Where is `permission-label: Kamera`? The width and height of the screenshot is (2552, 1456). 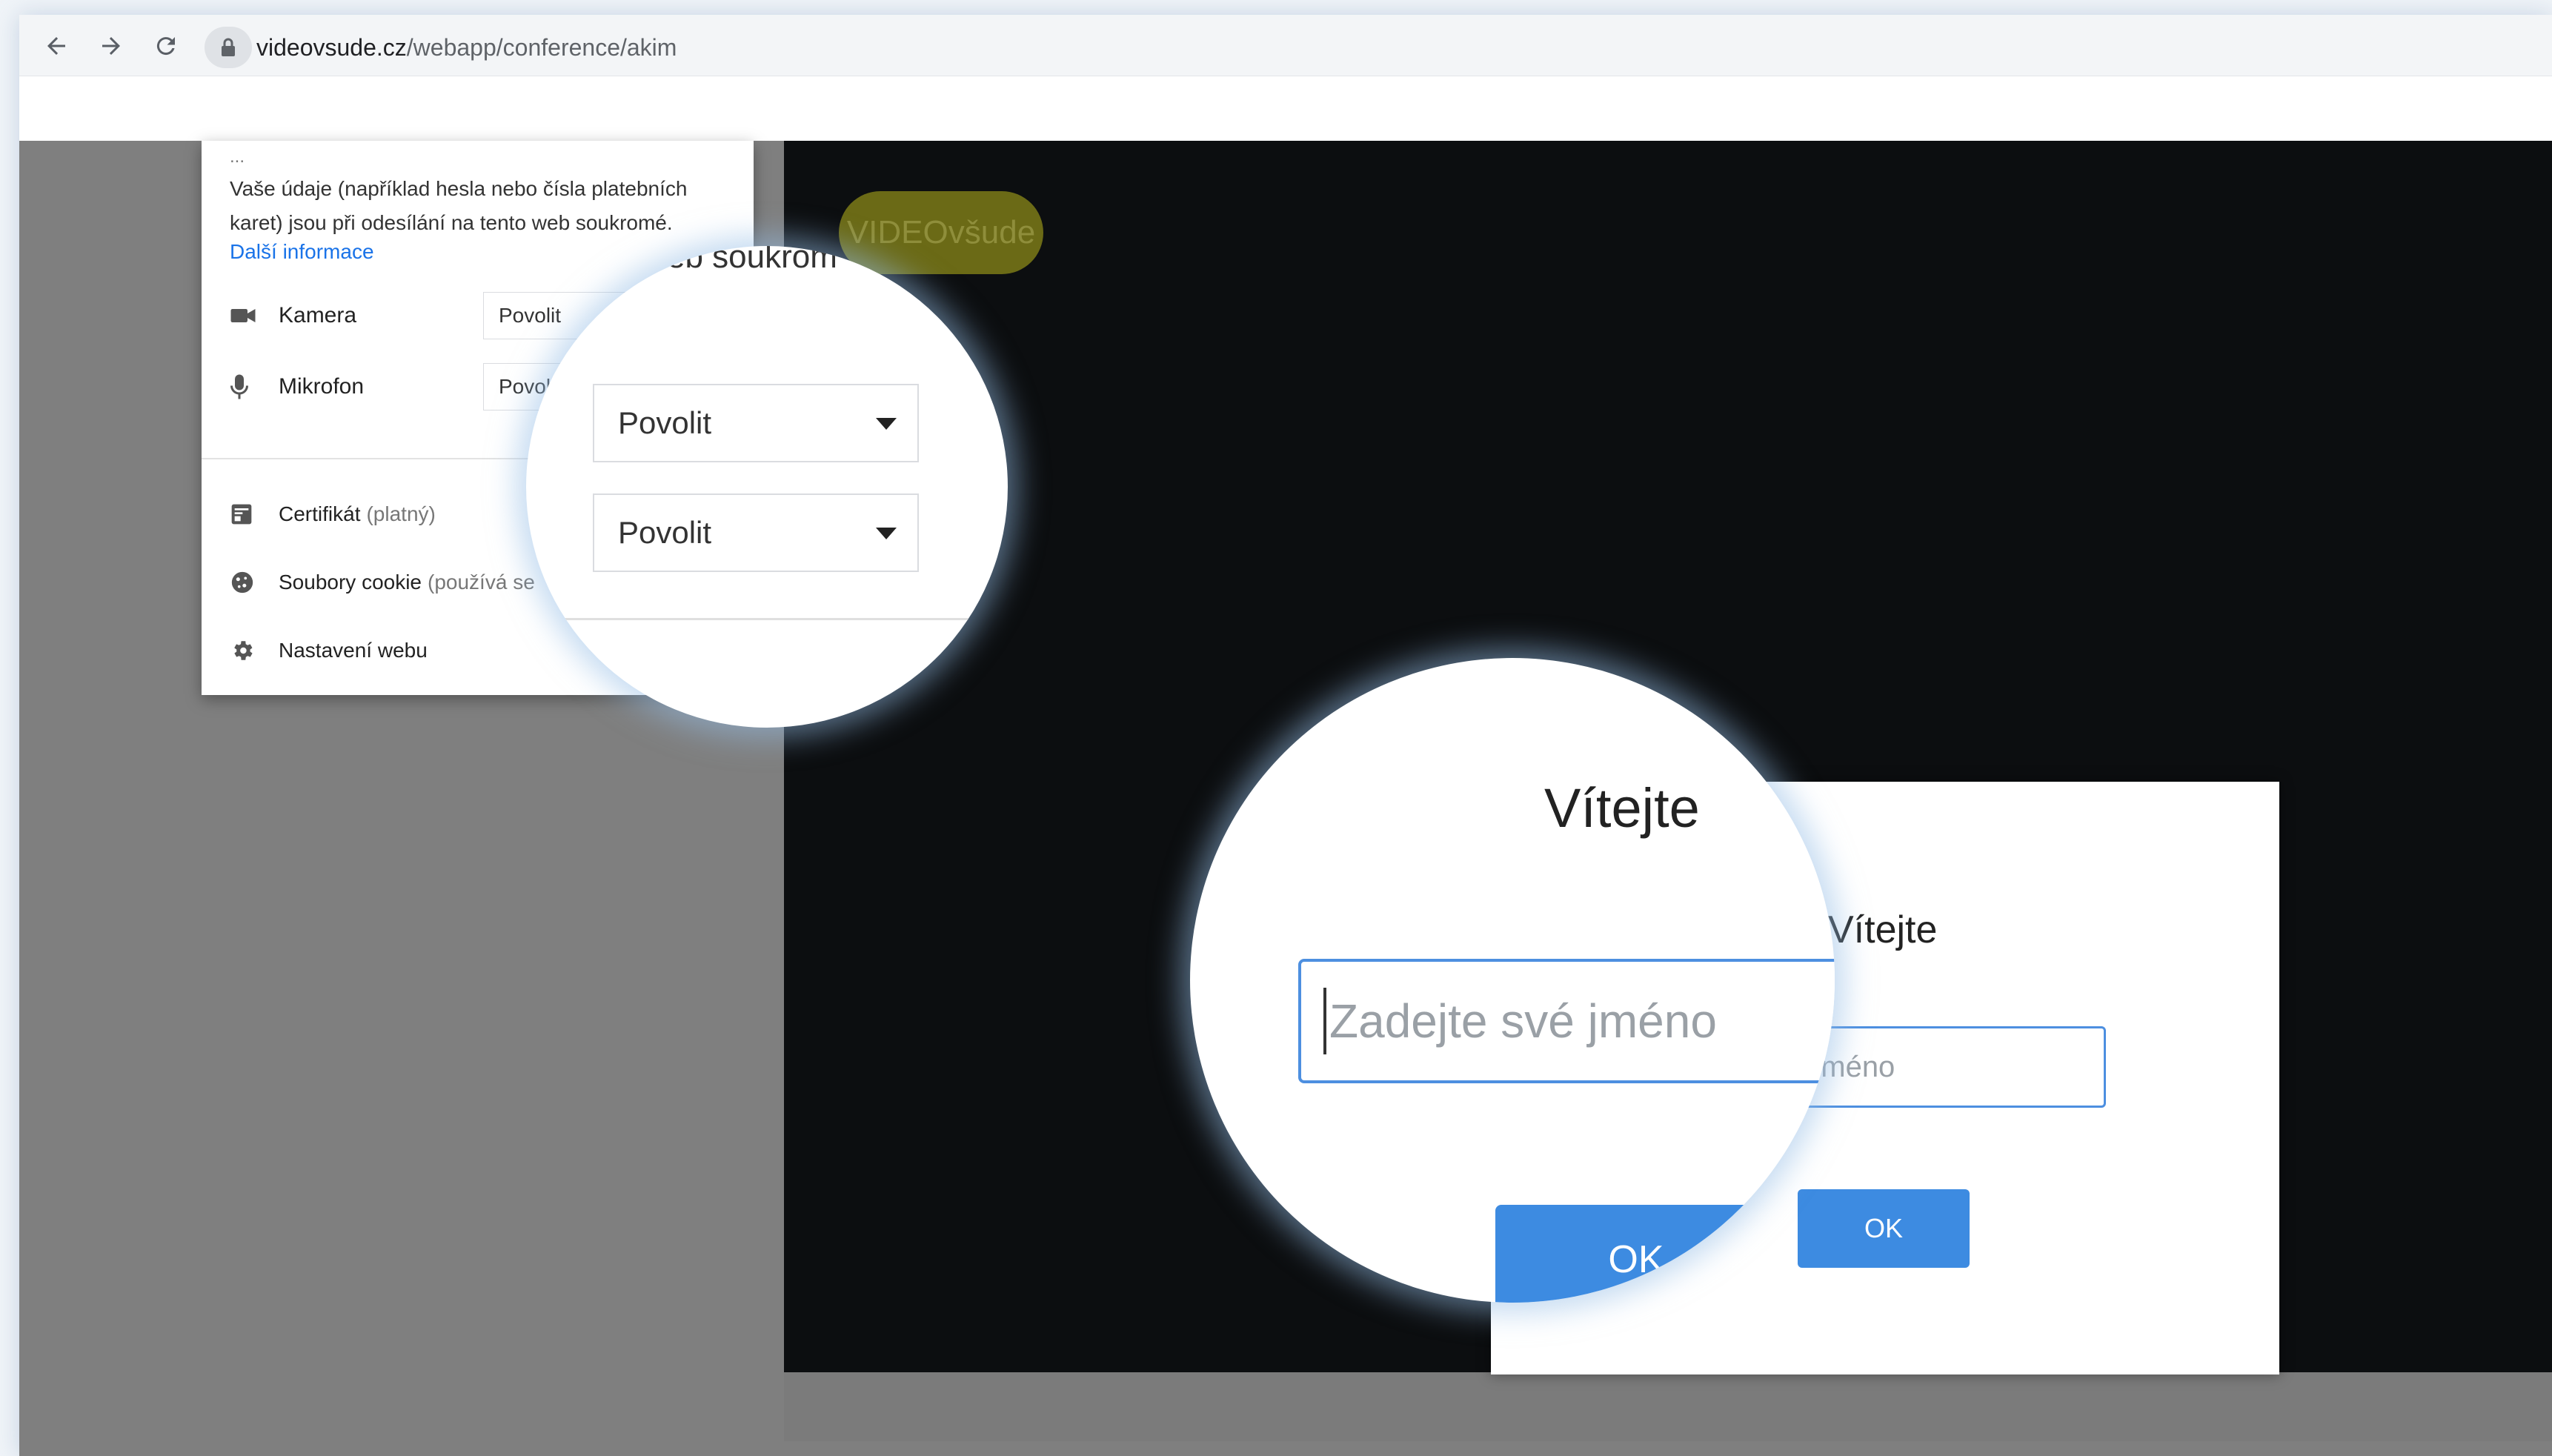 permission-label: Kamera is located at coordinates (318, 315).